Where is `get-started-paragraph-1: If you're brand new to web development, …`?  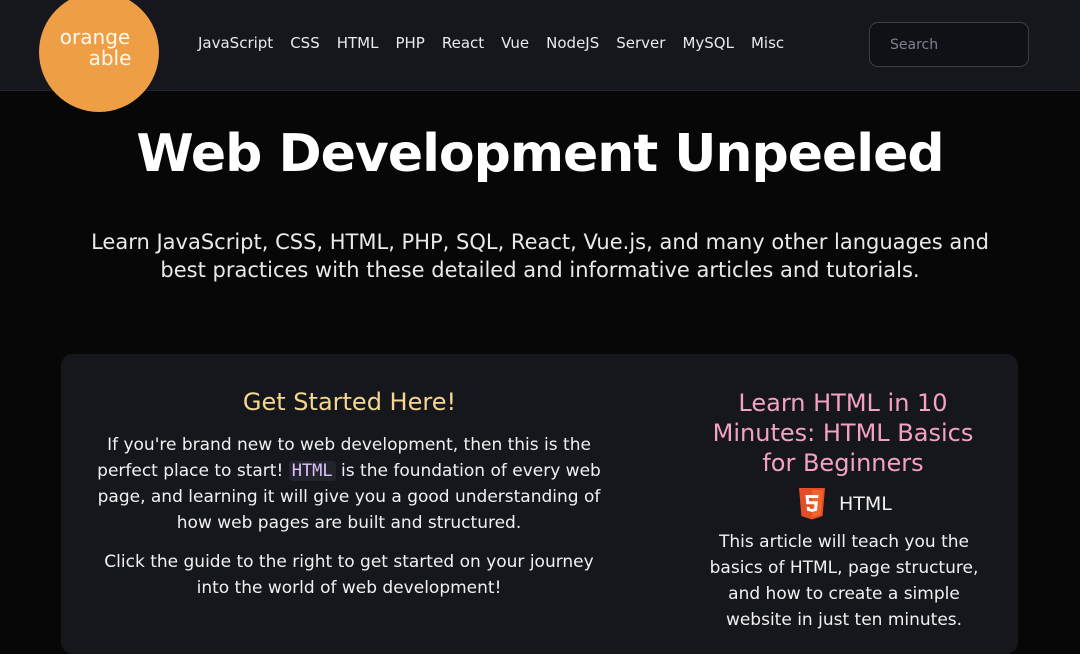 get-started-paragraph-1: If you're brand new to web development, … is located at coordinates (349, 484).